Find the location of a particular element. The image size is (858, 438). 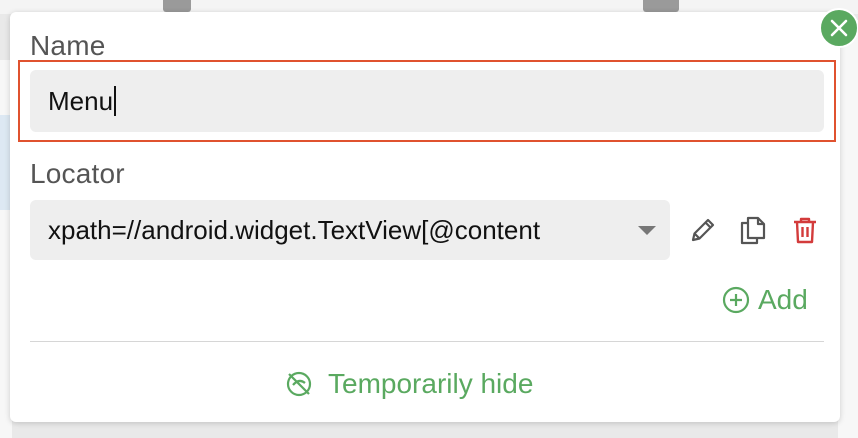

name-label: Name is located at coordinates (68, 45).